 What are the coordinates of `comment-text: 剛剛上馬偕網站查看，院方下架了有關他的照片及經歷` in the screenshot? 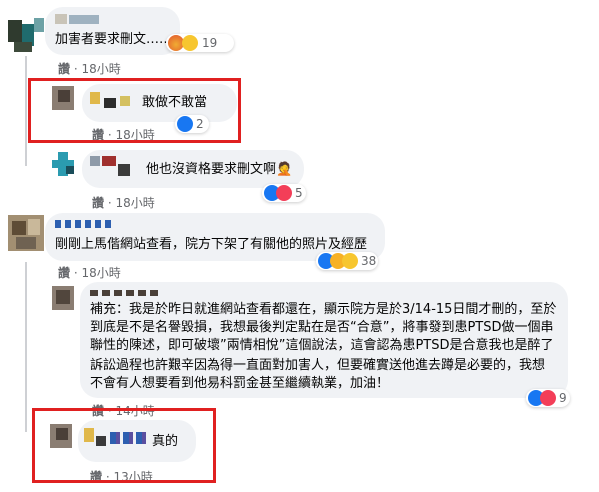 It's located at (211, 244).